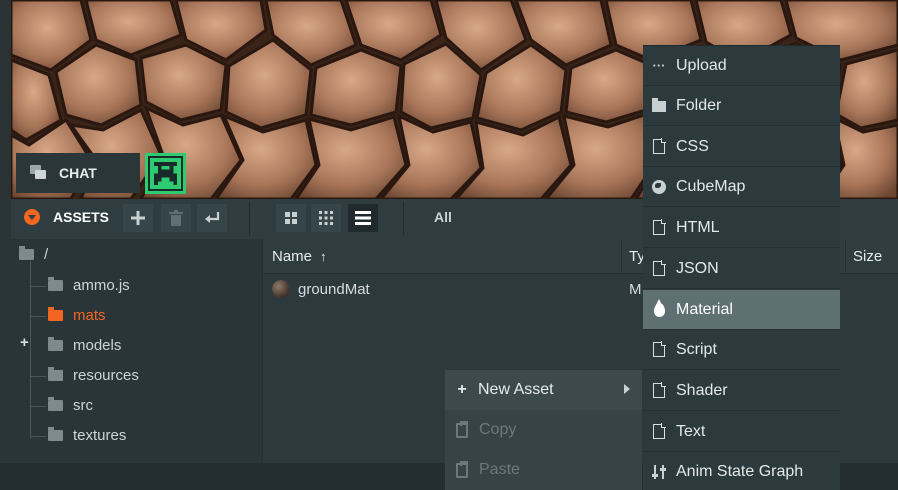 This screenshot has width=898, height=490. I want to click on tree-guide-line, so click(30, 350).